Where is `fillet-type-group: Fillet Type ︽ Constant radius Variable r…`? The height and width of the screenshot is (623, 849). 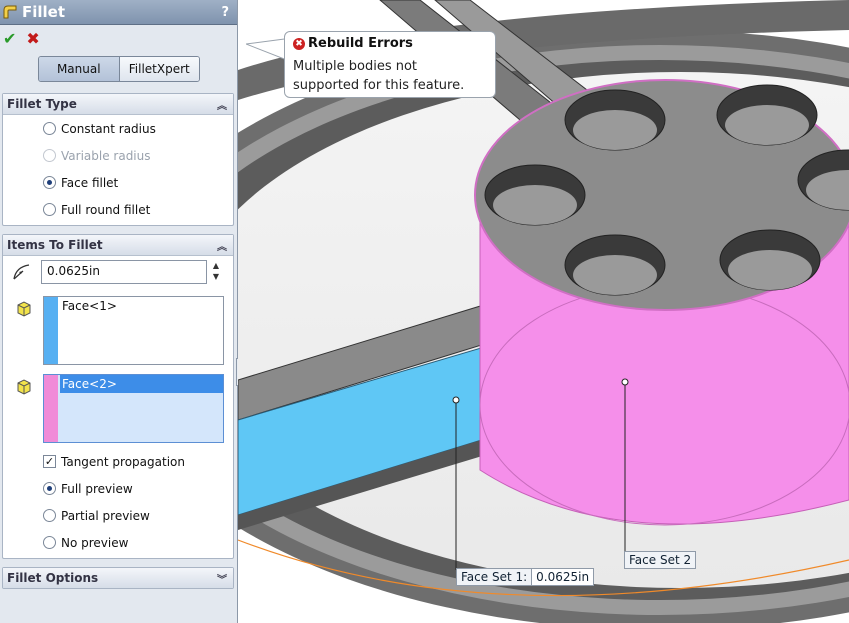
fillet-type-group: Fillet Type ︽ Constant radius Variable r… is located at coordinates (118, 159).